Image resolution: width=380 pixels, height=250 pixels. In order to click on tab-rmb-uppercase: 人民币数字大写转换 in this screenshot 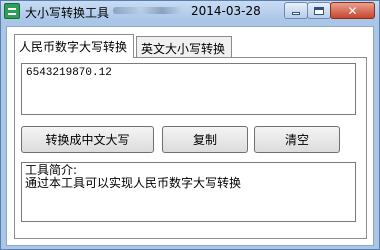, I will do `click(74, 46)`.